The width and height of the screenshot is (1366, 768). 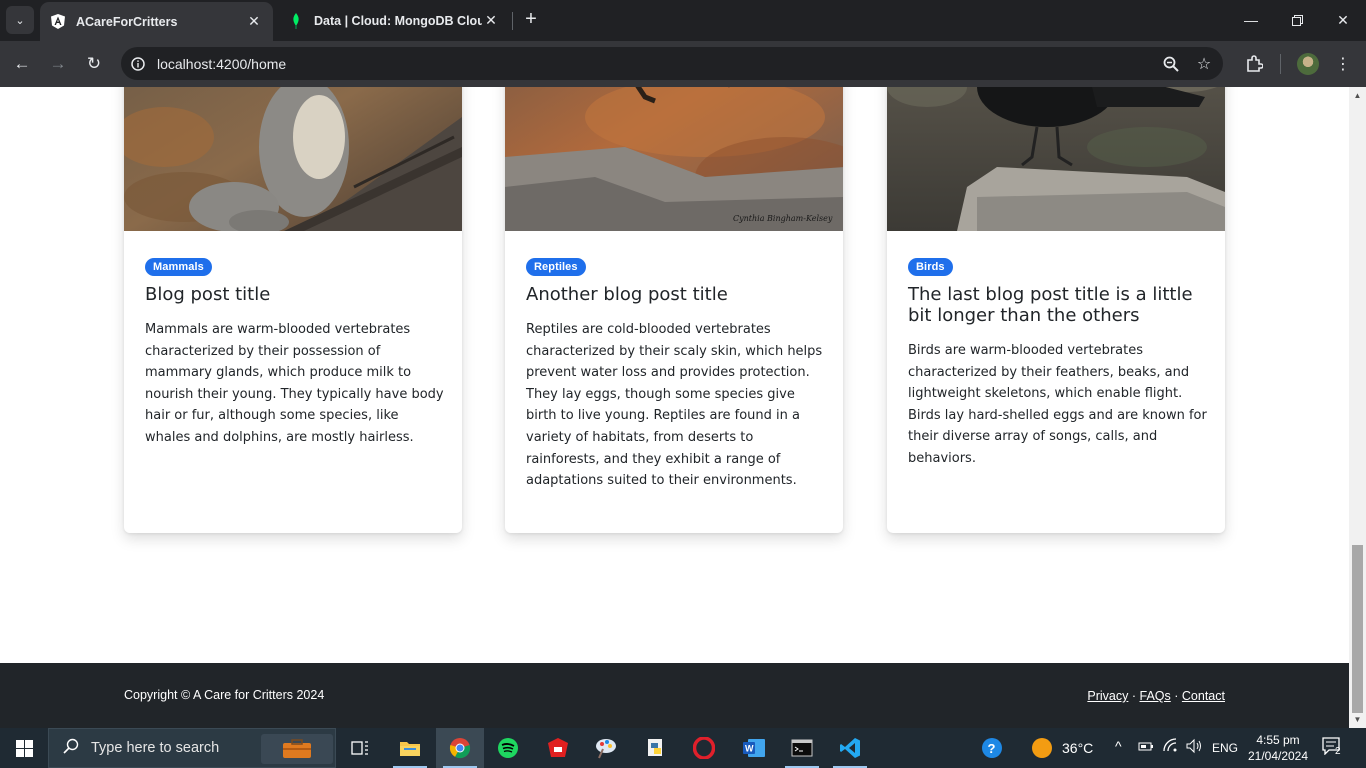 What do you see at coordinates (1278, 740) in the screenshot?
I see `clock-time: 4:55 pm` at bounding box center [1278, 740].